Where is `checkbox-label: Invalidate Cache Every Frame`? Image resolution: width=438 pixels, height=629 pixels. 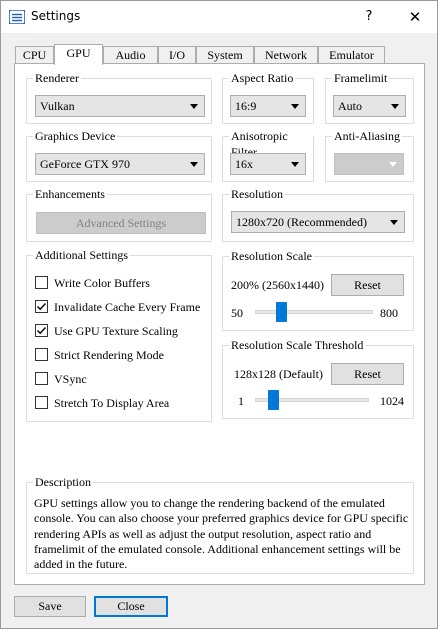
checkbox-label: Invalidate Cache Every Frame is located at coordinates (127, 307).